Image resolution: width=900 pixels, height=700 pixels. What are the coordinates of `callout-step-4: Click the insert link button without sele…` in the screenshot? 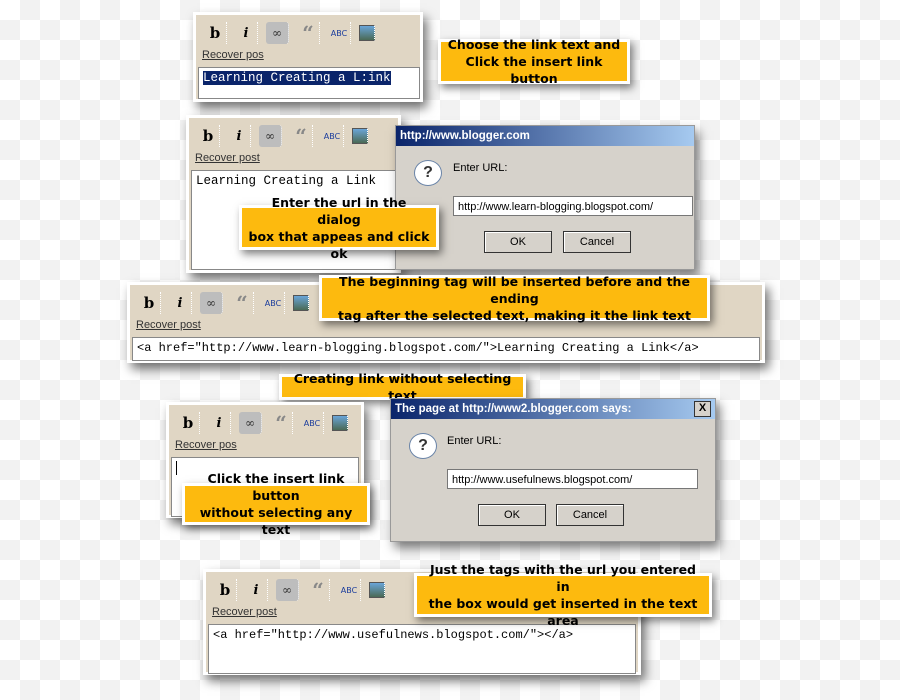 It's located at (276, 504).